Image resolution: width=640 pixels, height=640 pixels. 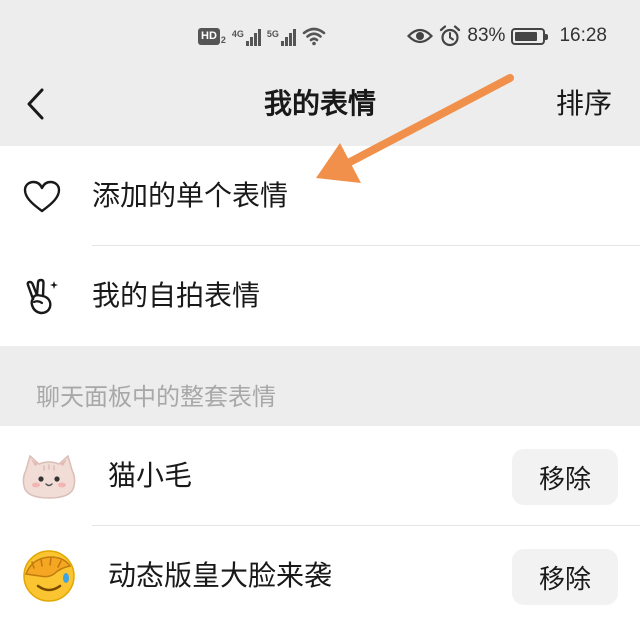 What do you see at coordinates (223, 39) in the screenshot?
I see `hd-sub-label: 2` at bounding box center [223, 39].